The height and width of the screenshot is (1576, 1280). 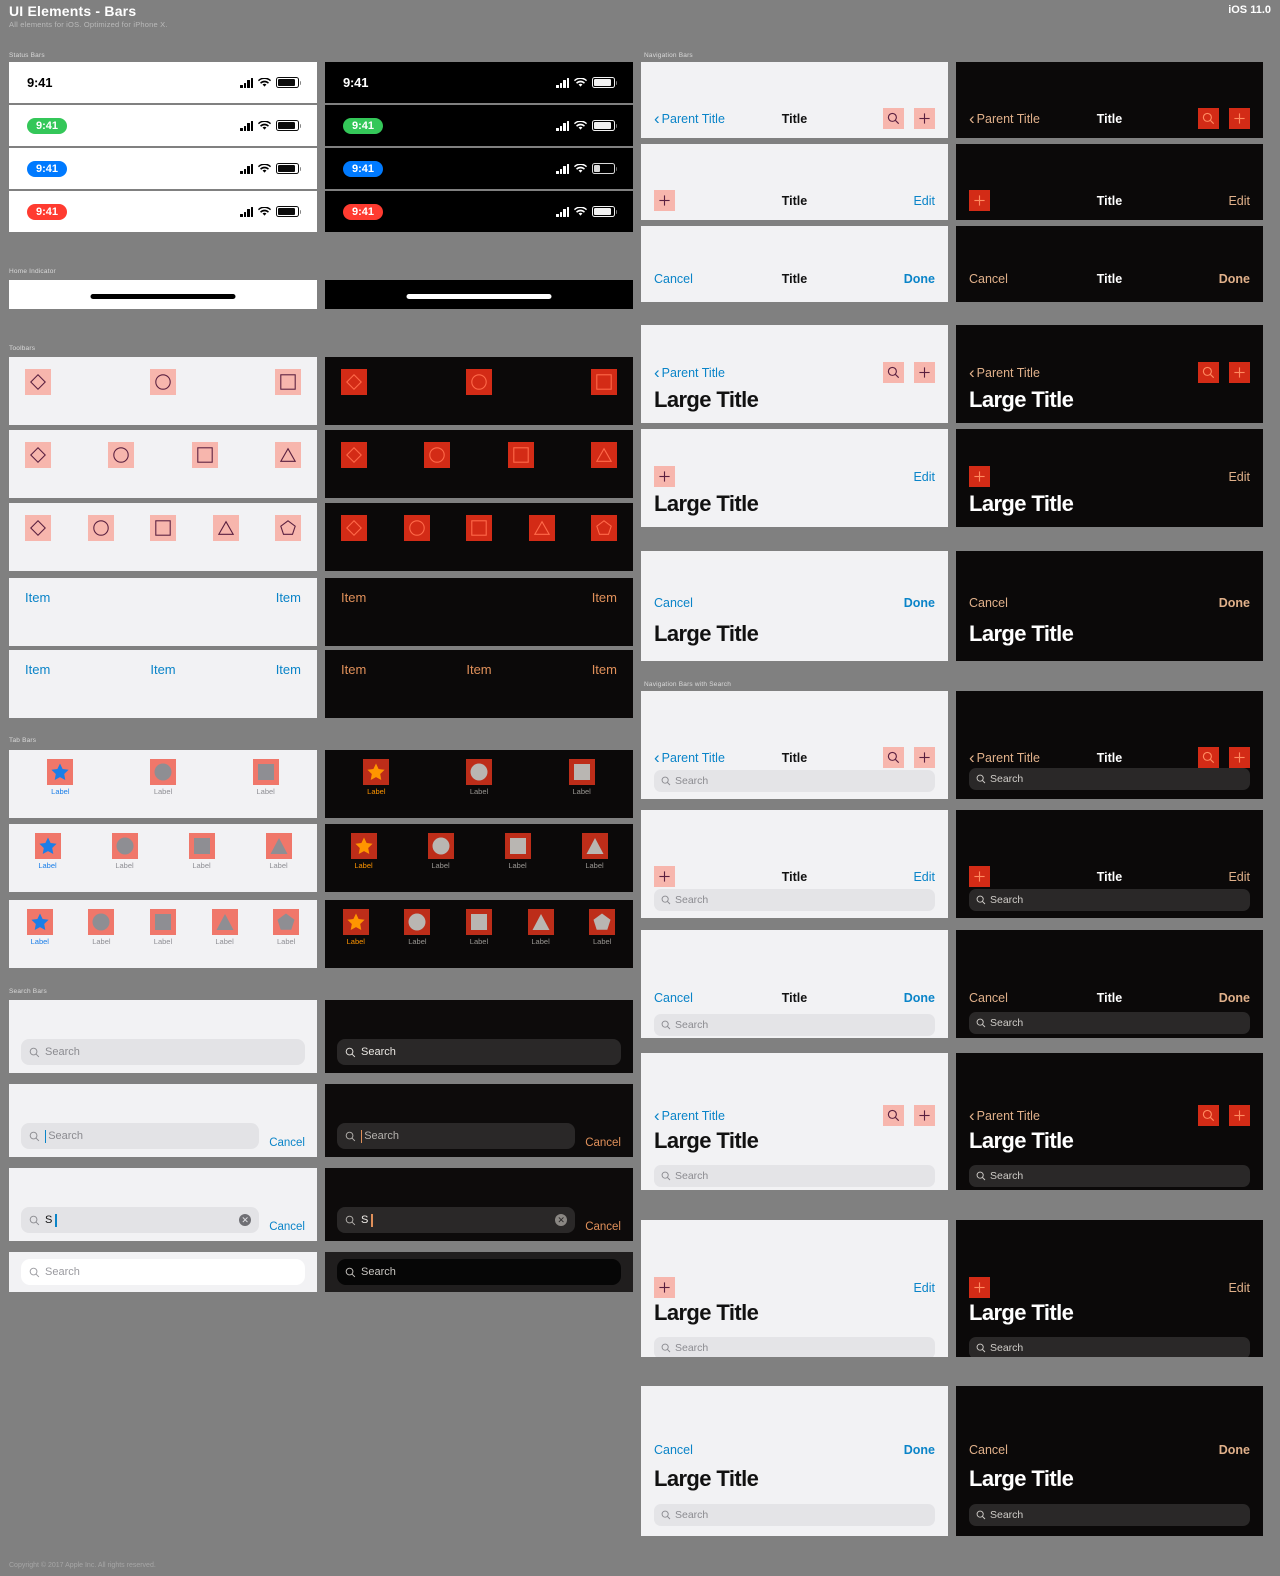 What do you see at coordinates (604, 528) in the screenshot?
I see `pentagon-icon` at bounding box center [604, 528].